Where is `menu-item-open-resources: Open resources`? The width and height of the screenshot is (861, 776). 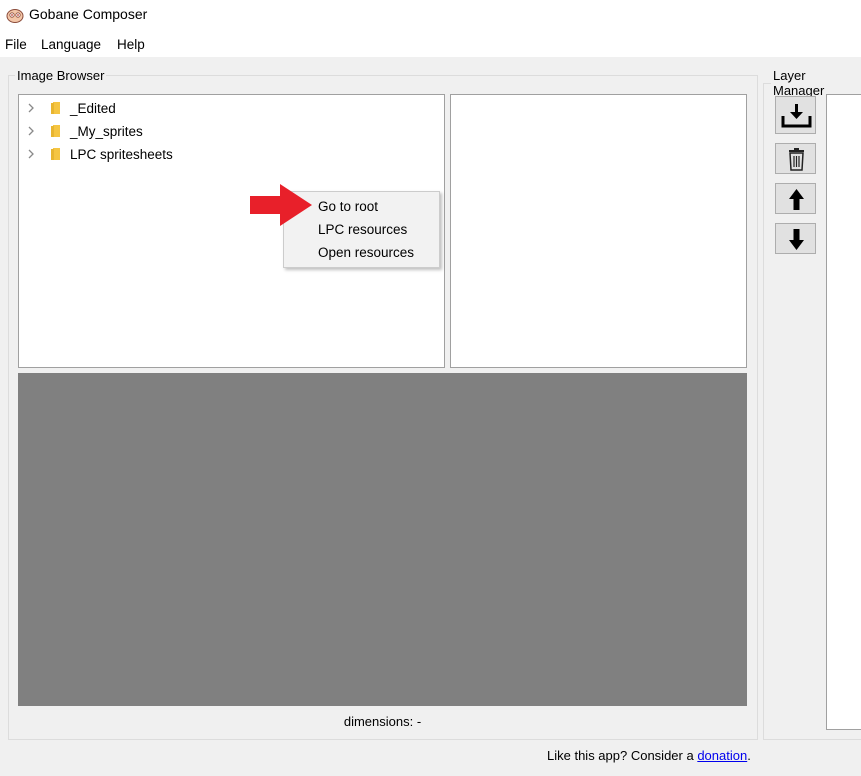 menu-item-open-resources: Open resources is located at coordinates (361, 252).